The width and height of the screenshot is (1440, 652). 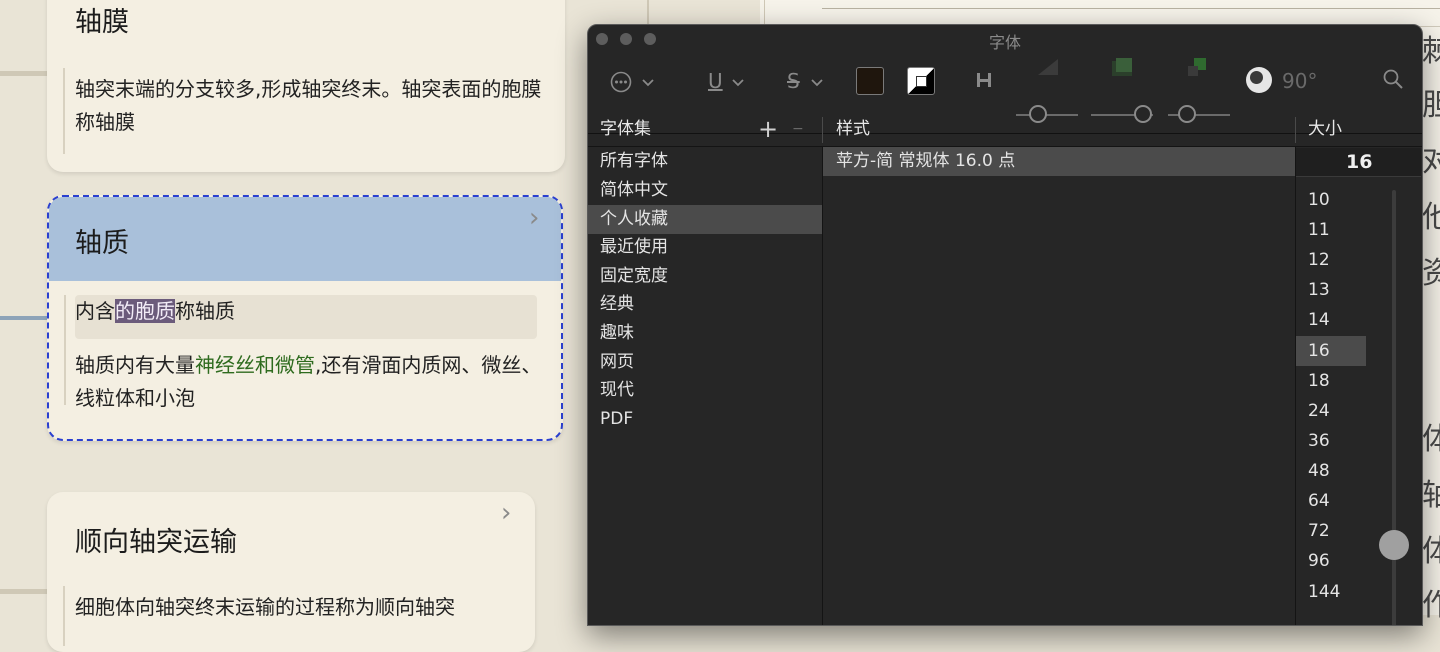 What do you see at coordinates (853, 129) in the screenshot?
I see `styles-header: 样式` at bounding box center [853, 129].